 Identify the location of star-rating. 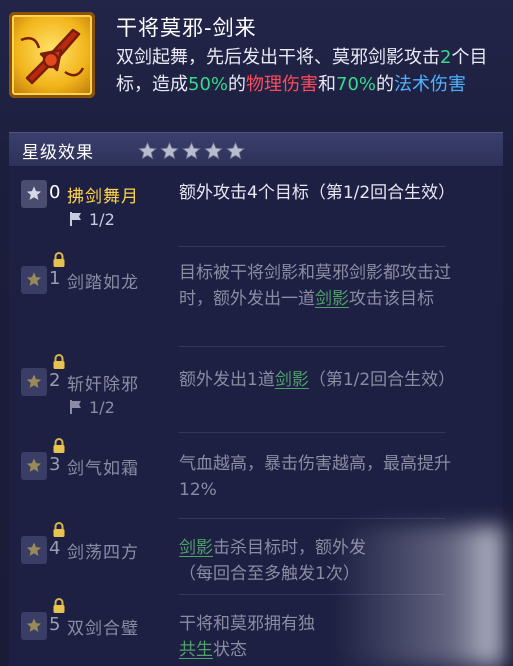
(191, 151).